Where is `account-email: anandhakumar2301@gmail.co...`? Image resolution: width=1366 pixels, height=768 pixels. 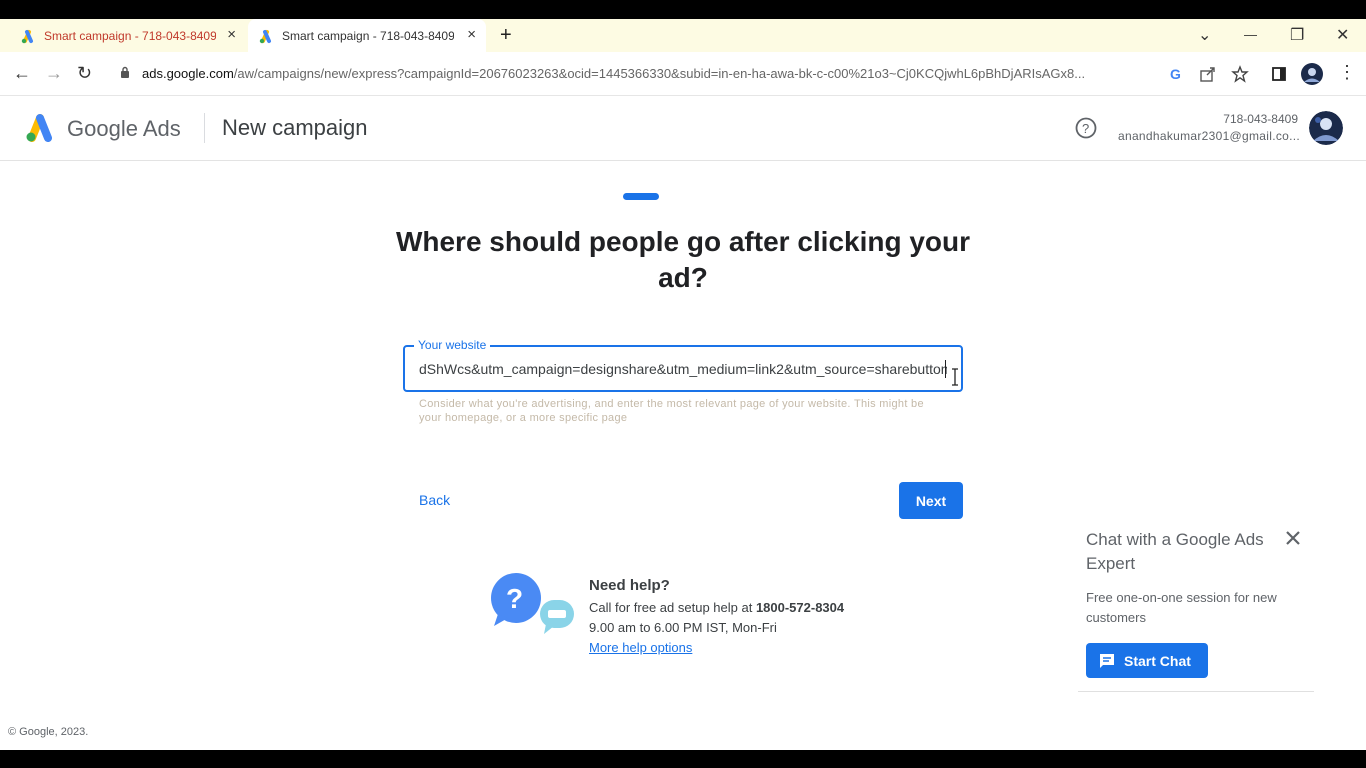
account-email: anandhakumar2301@gmail.co... is located at coordinates (1209, 136).